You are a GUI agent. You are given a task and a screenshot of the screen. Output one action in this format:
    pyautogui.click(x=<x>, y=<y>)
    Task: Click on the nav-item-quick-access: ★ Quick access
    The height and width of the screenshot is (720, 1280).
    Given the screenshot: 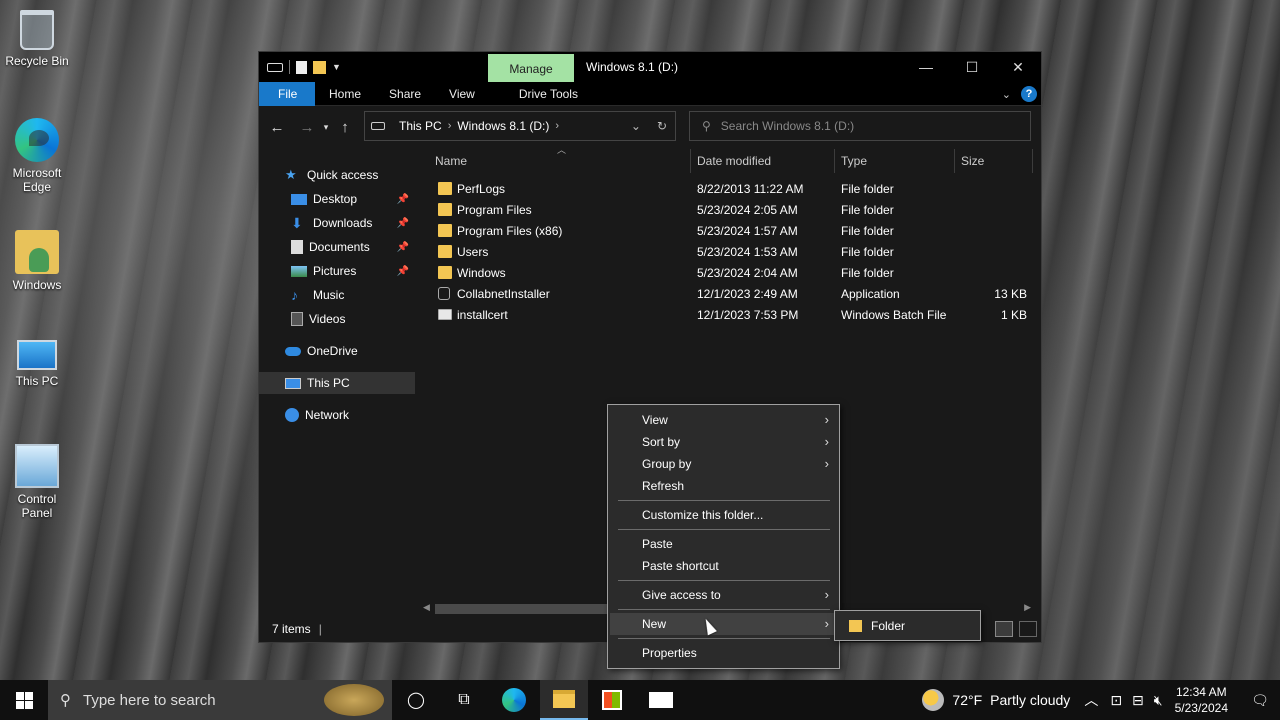 What is the action you would take?
    pyautogui.click(x=337, y=175)
    